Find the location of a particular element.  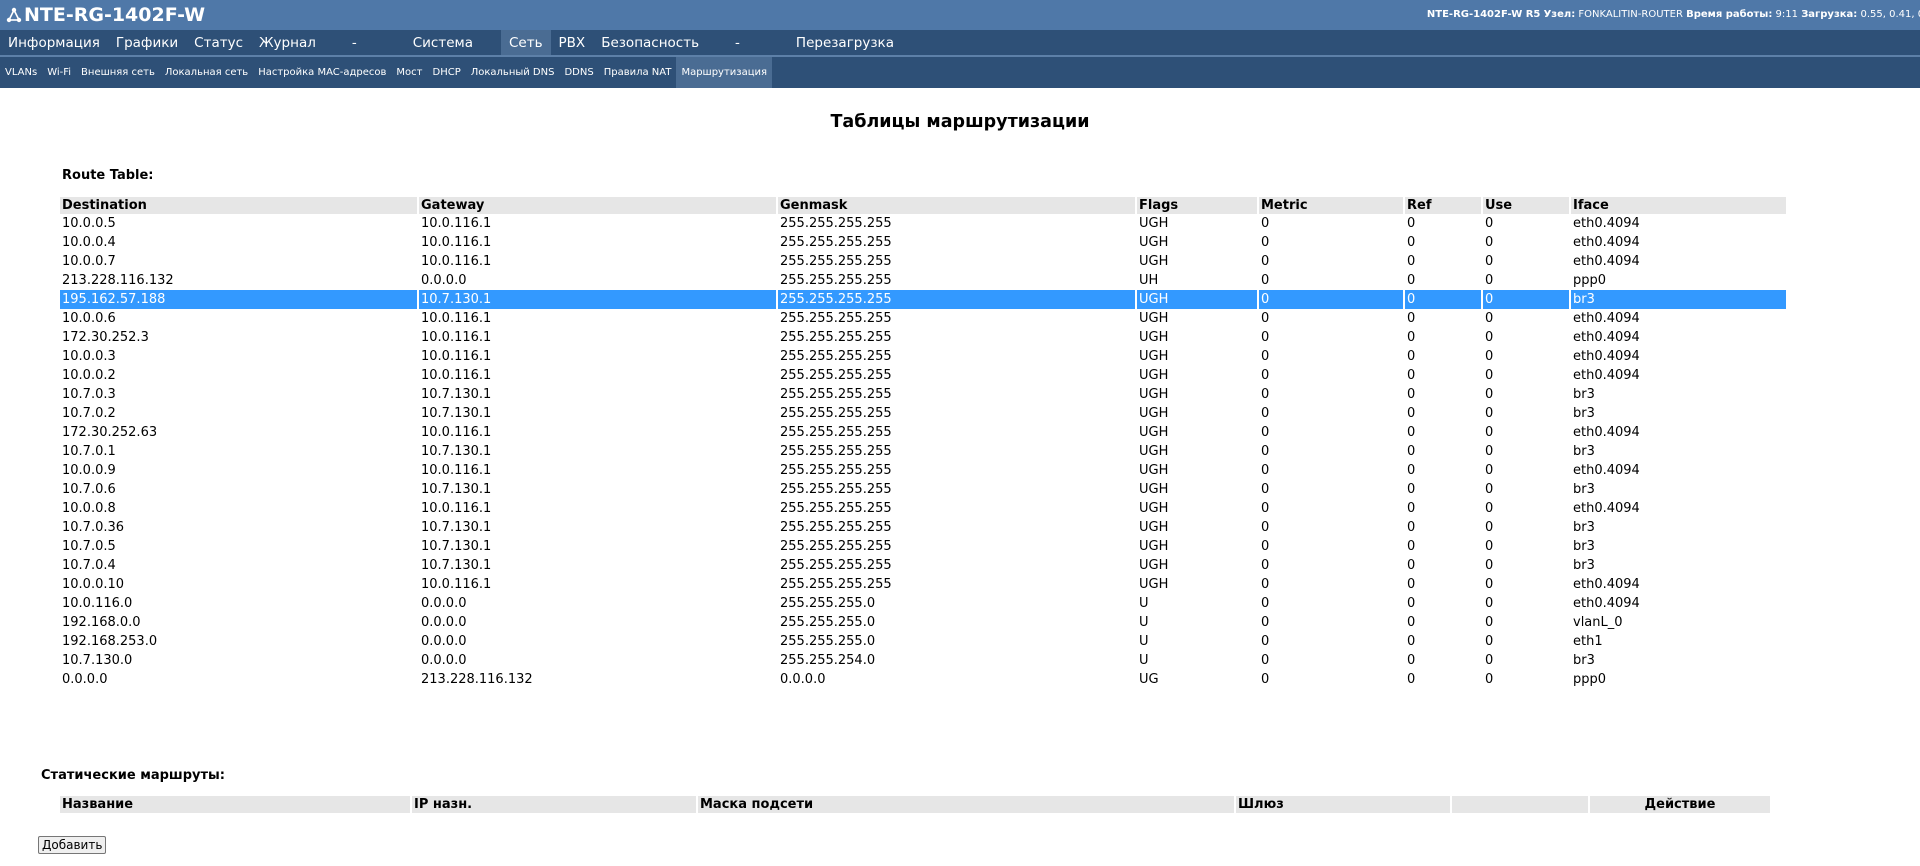

cell-destination: 10.7.0.3 is located at coordinates (89, 394).